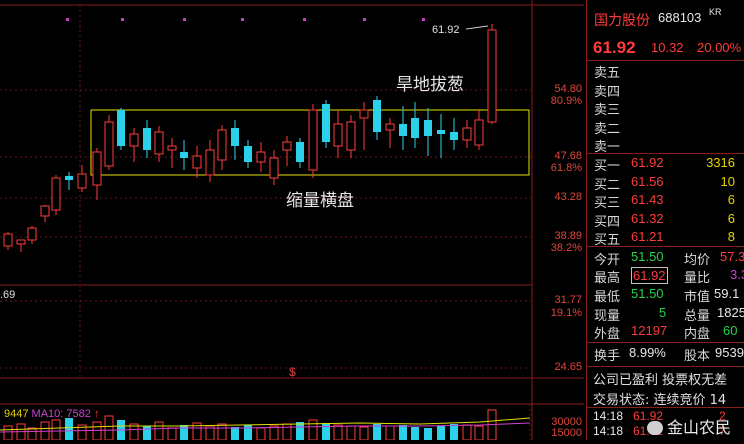 Image resolution: width=744 pixels, height=444 pixels. I want to click on sell-row-4: 卖四, so click(665, 91).